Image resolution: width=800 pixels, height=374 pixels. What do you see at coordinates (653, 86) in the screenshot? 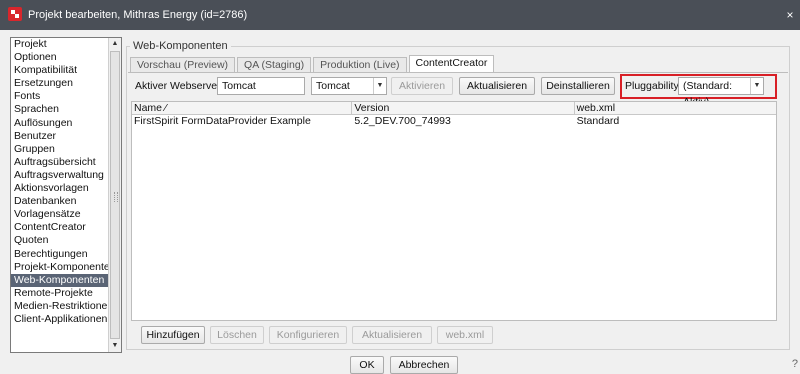
I see `pluggability-label: Pluggability:` at bounding box center [653, 86].